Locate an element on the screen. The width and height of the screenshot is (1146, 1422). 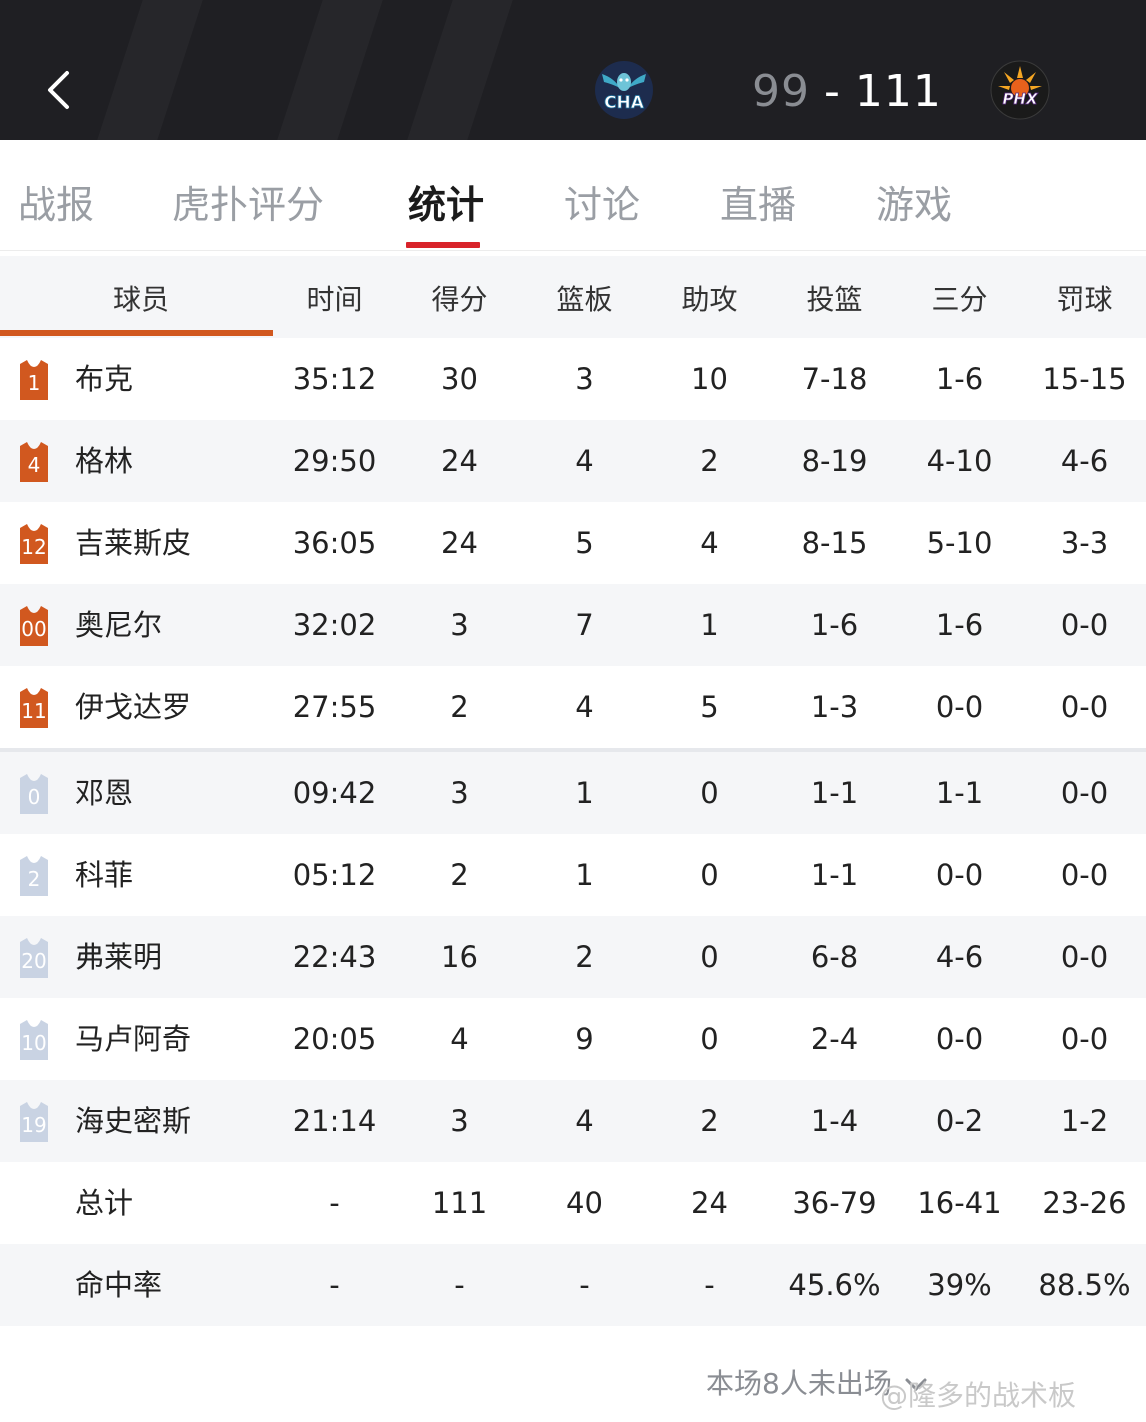
suns-logo: PHX is located at coordinates (1020, 90).